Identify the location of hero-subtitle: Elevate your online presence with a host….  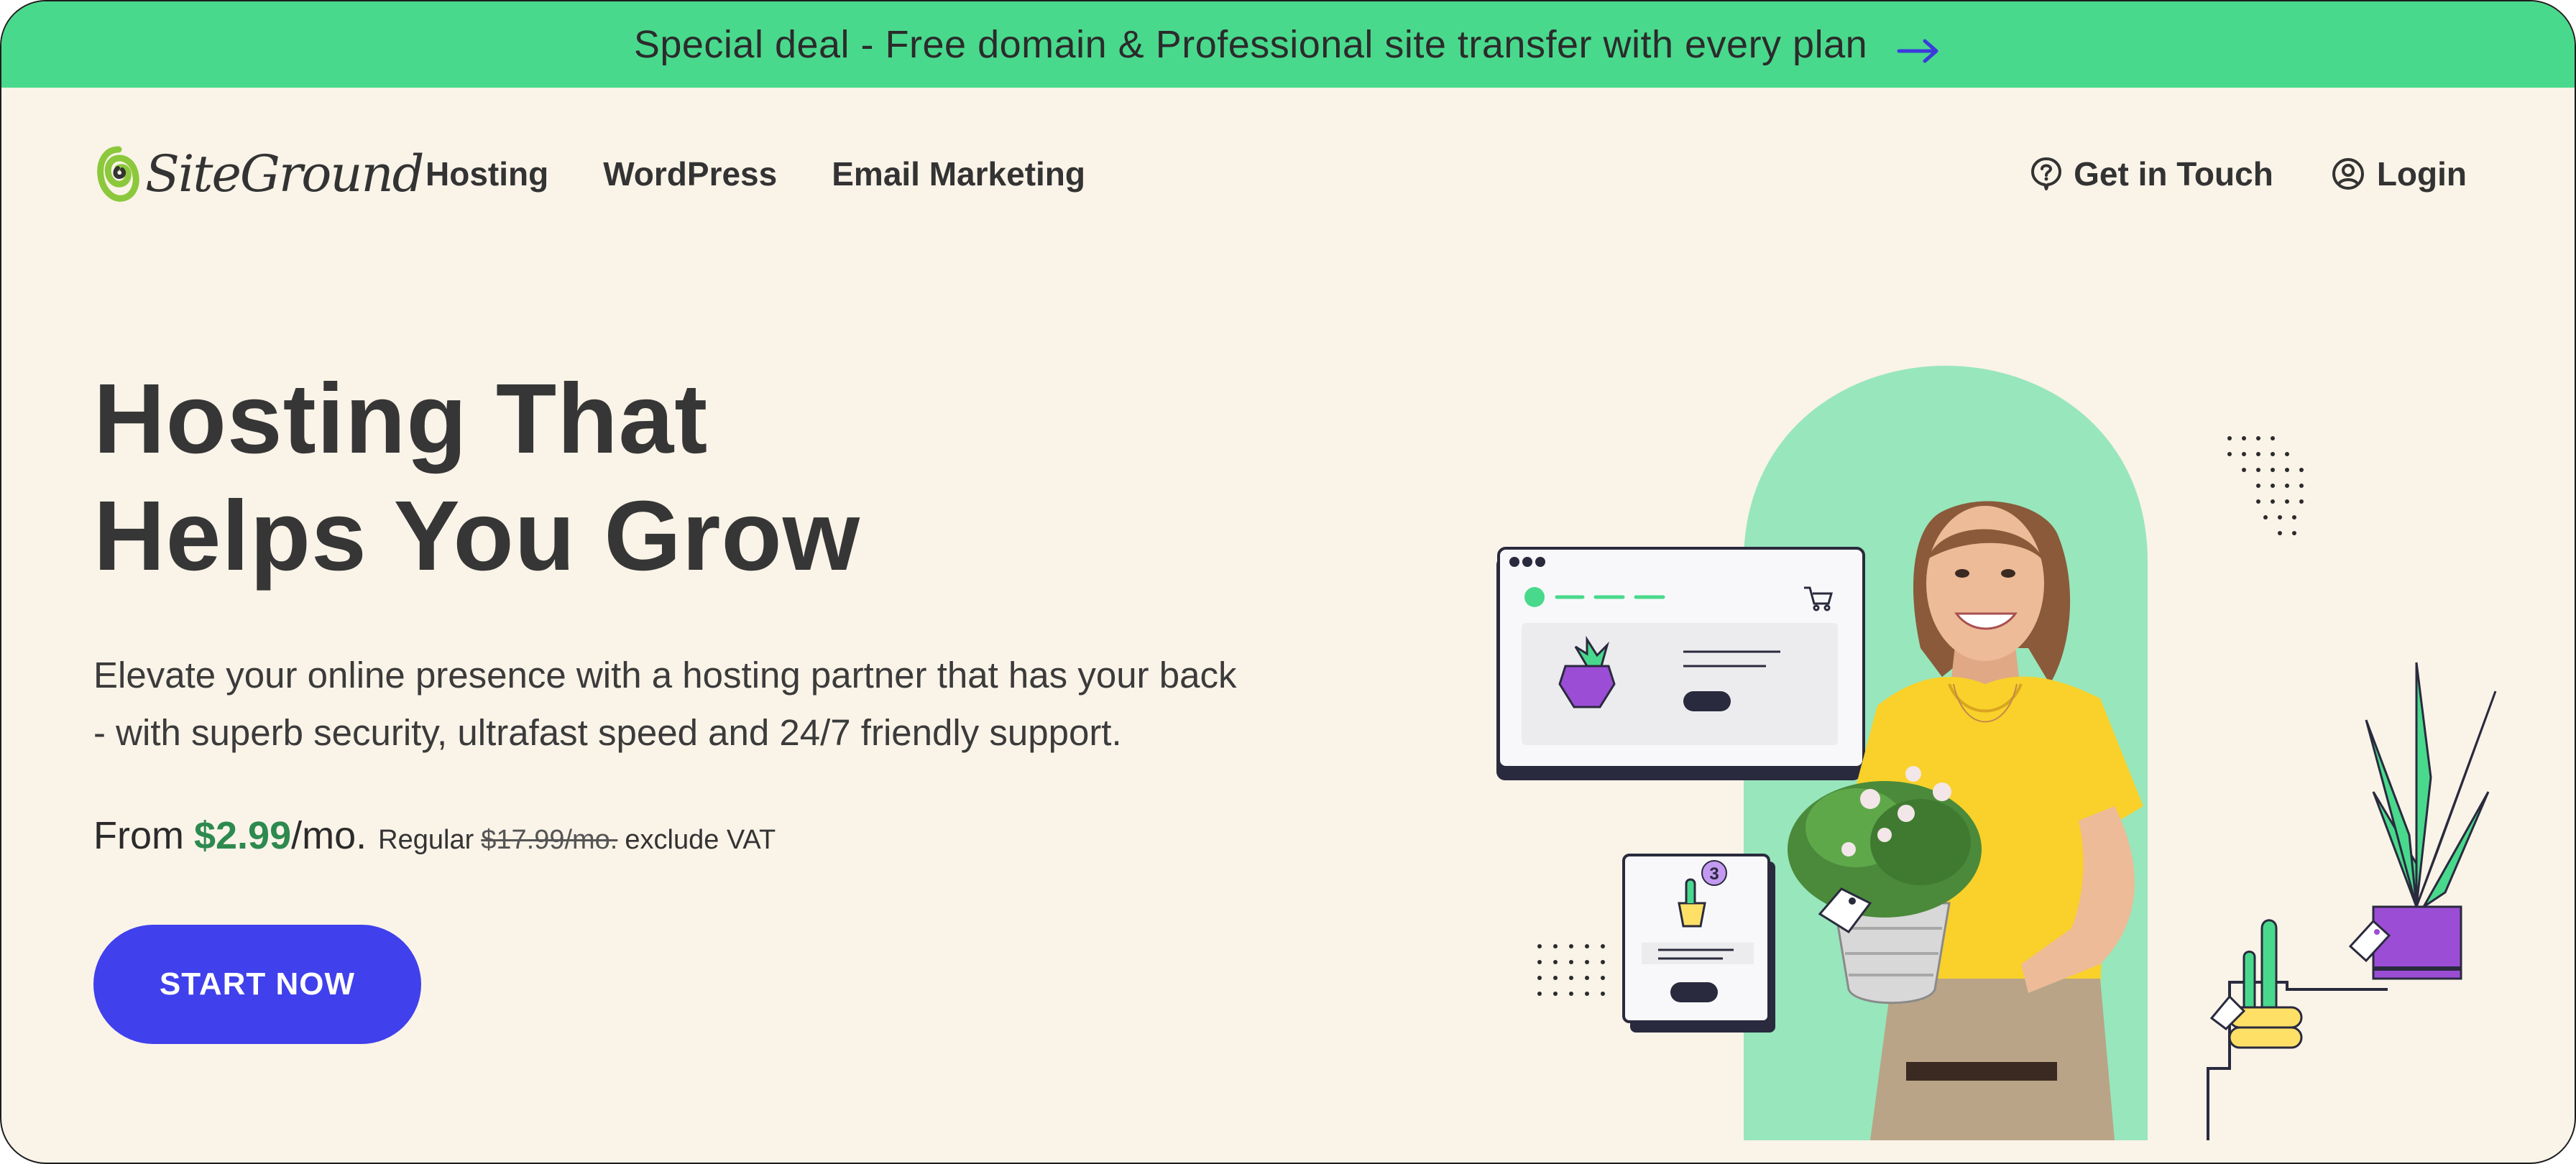
(776, 704).